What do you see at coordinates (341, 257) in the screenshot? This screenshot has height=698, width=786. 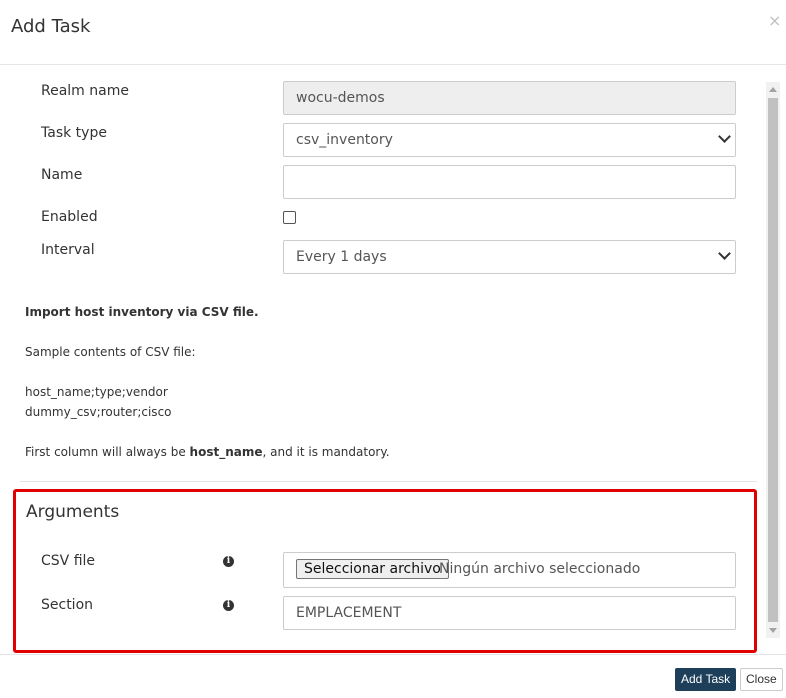 I see `interval-value: Every 1 days` at bounding box center [341, 257].